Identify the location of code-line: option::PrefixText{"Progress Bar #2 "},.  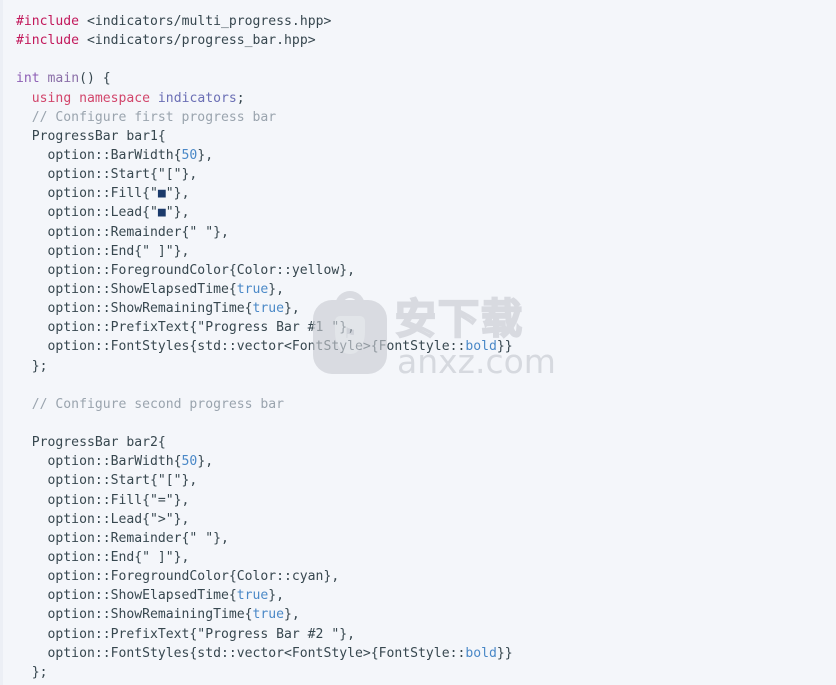
(426, 634).